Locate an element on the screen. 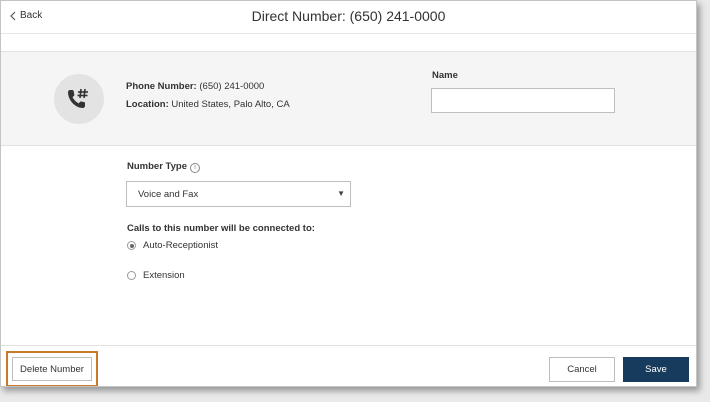 This screenshot has width=710, height=402. phone-hash-icon is located at coordinates (79, 99).